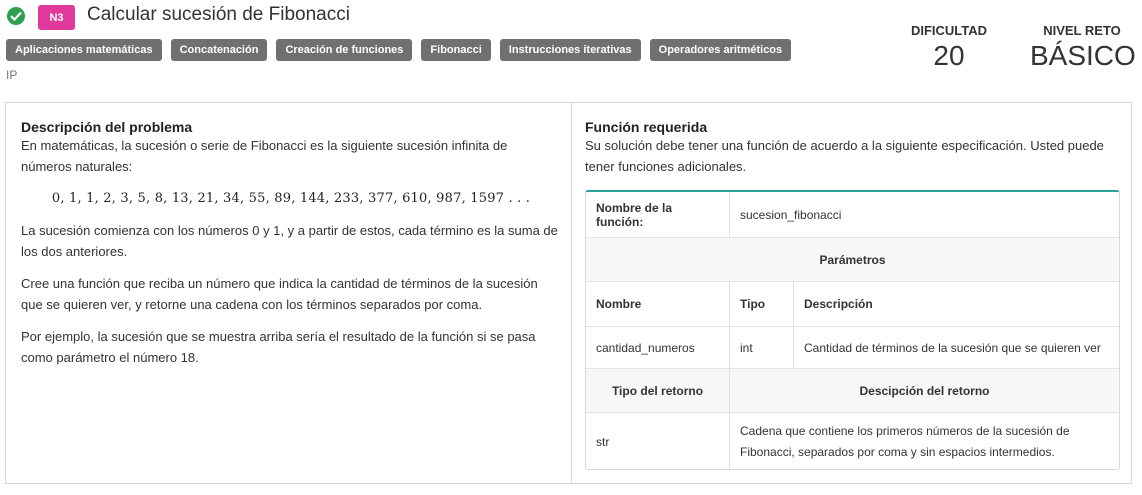  I want to click on description-title: Descripción del problema, so click(107, 127).